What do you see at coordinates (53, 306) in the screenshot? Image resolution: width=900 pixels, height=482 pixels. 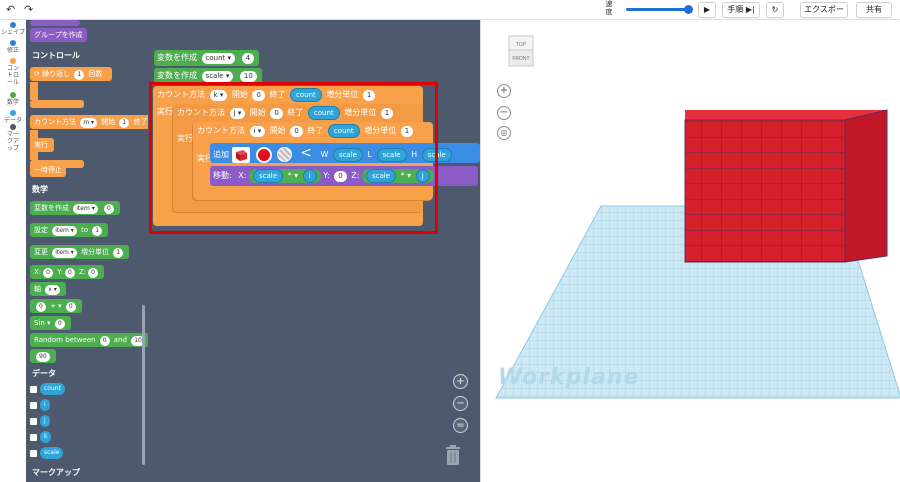 I see `arith-op-value: +` at bounding box center [53, 306].